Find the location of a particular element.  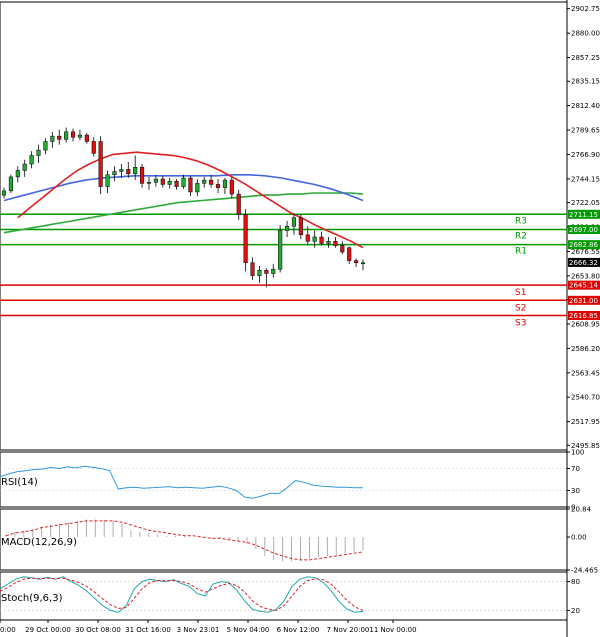

x-tick-label: 29 Oct 00:00 is located at coordinates (48, 630).